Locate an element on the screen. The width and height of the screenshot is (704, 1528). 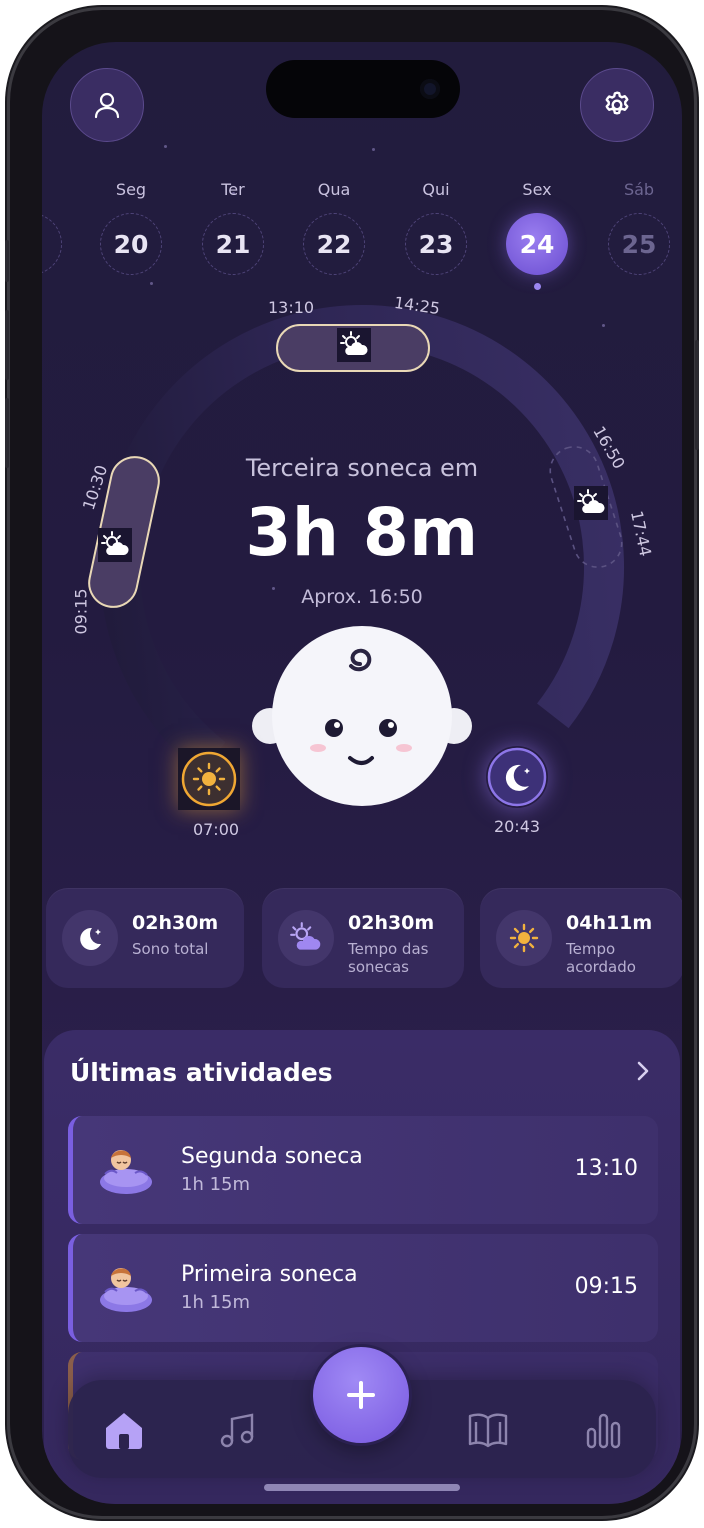
day-number: 21 is located at coordinates (233, 244).